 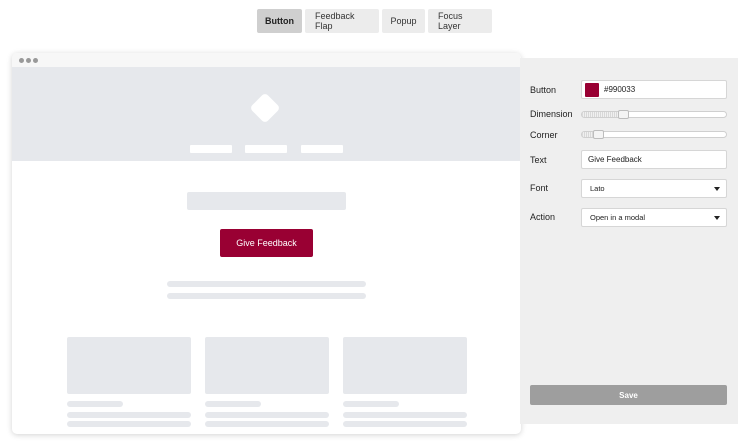 I want to click on save-button: Save, so click(x=628, y=395).